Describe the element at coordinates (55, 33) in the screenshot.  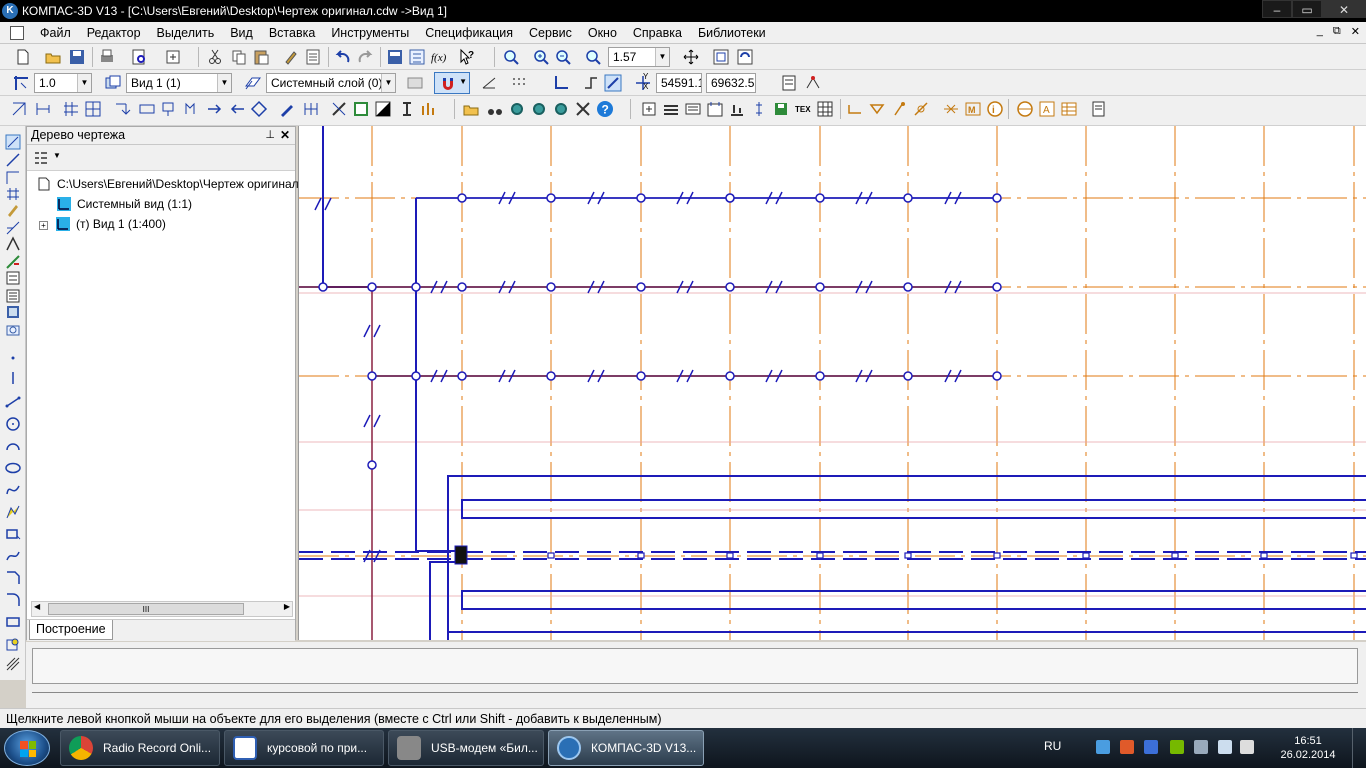
I see `menu-file: Файл` at that location.